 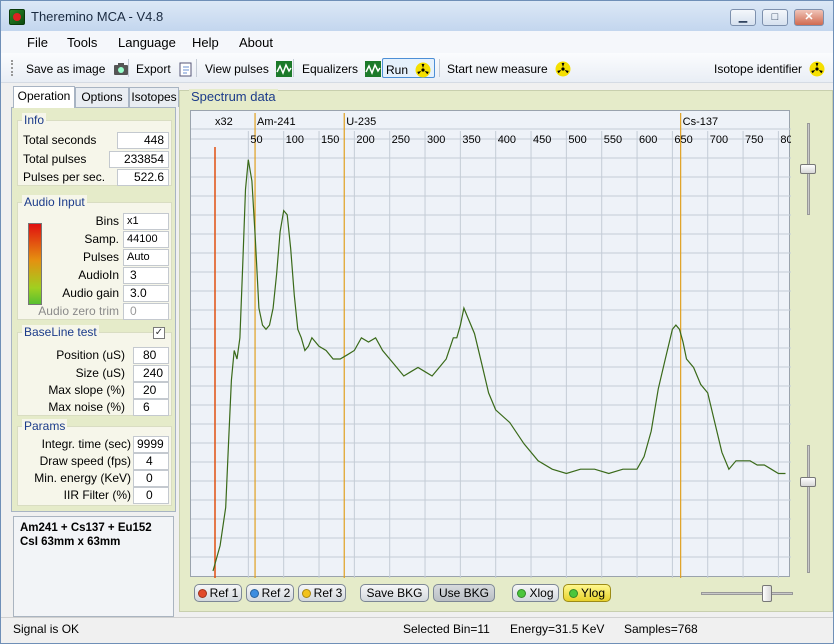 What do you see at coordinates (330, 140) in the screenshot?
I see `x-tick-label: 150` at bounding box center [330, 140].